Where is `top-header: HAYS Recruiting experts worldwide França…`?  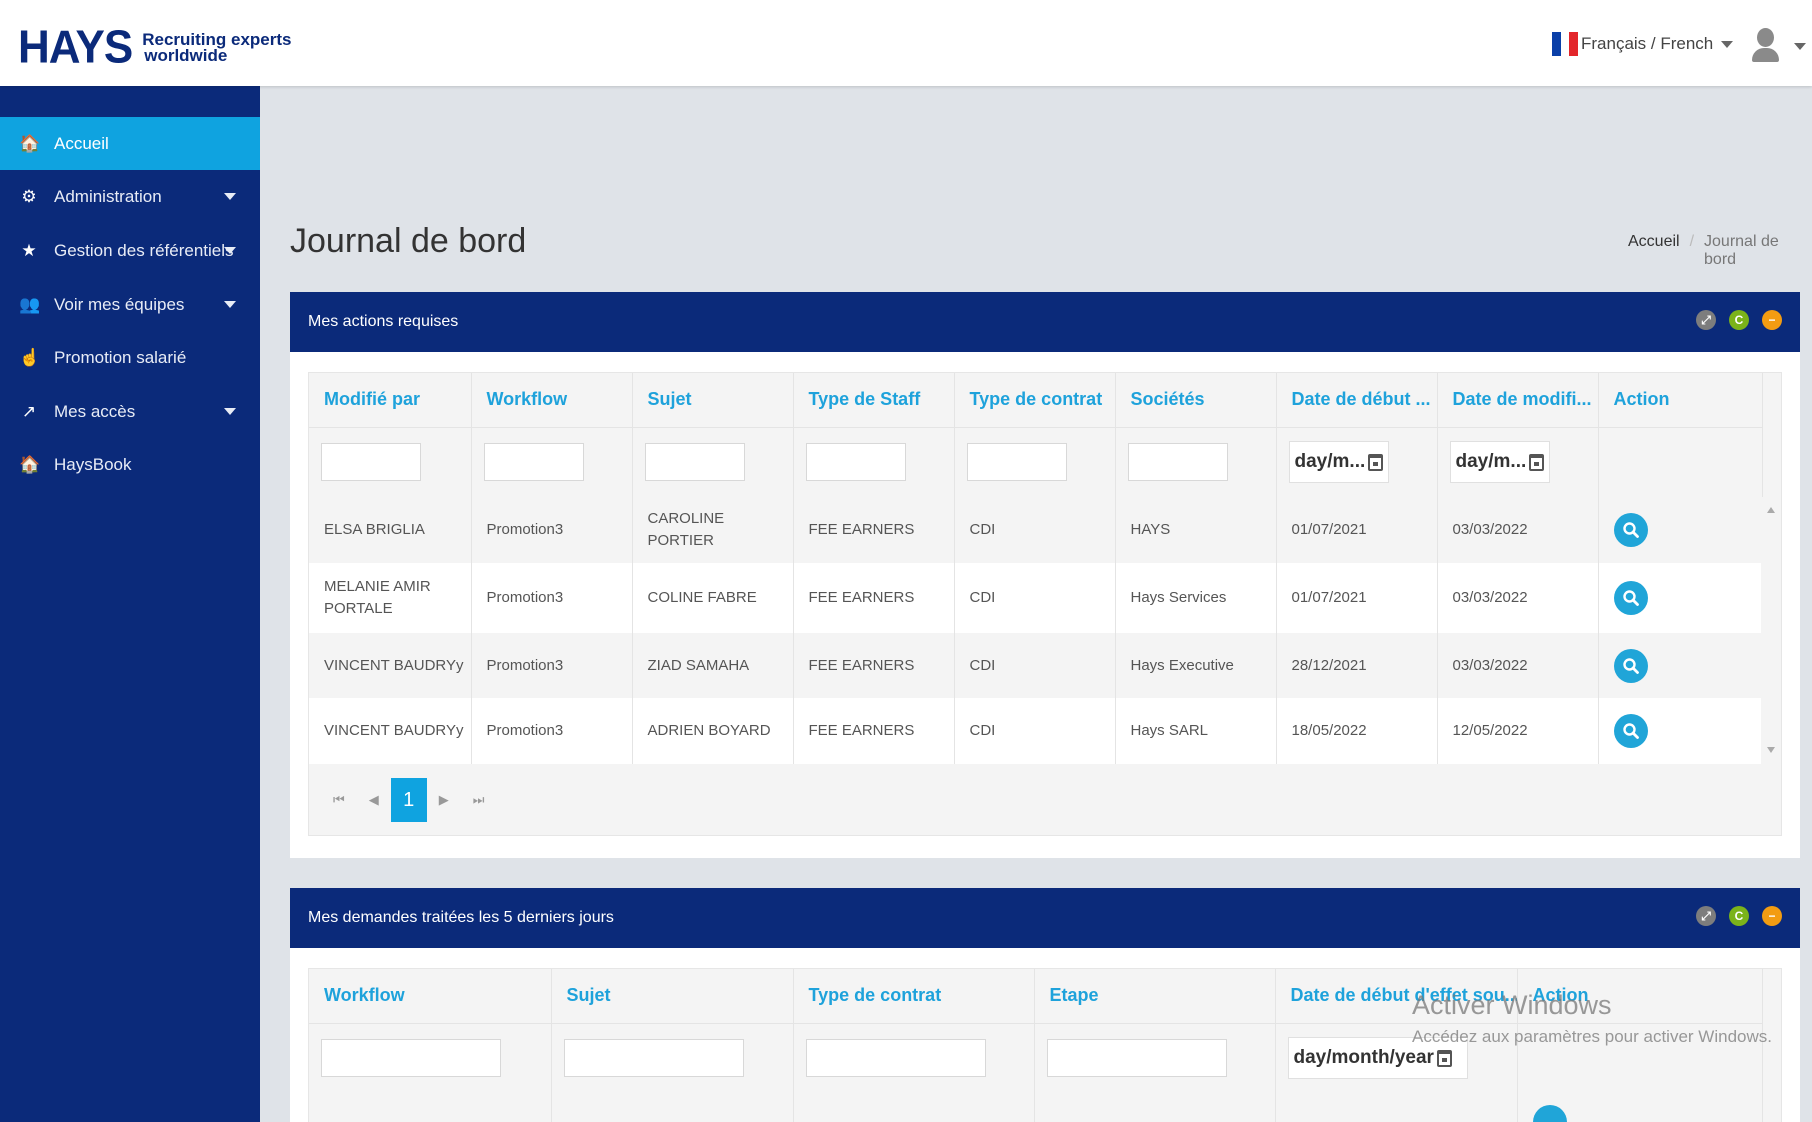 top-header: HAYS Recruiting experts worldwide França… is located at coordinates (906, 43).